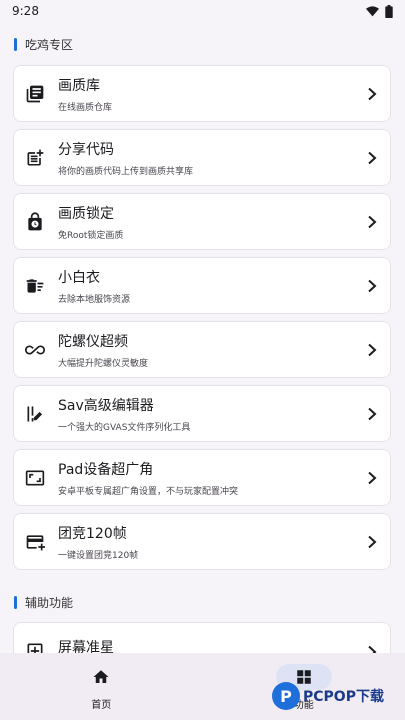  What do you see at coordinates (343, 697) in the screenshot?
I see `watermark-text: PCPOP下载` at bounding box center [343, 697].